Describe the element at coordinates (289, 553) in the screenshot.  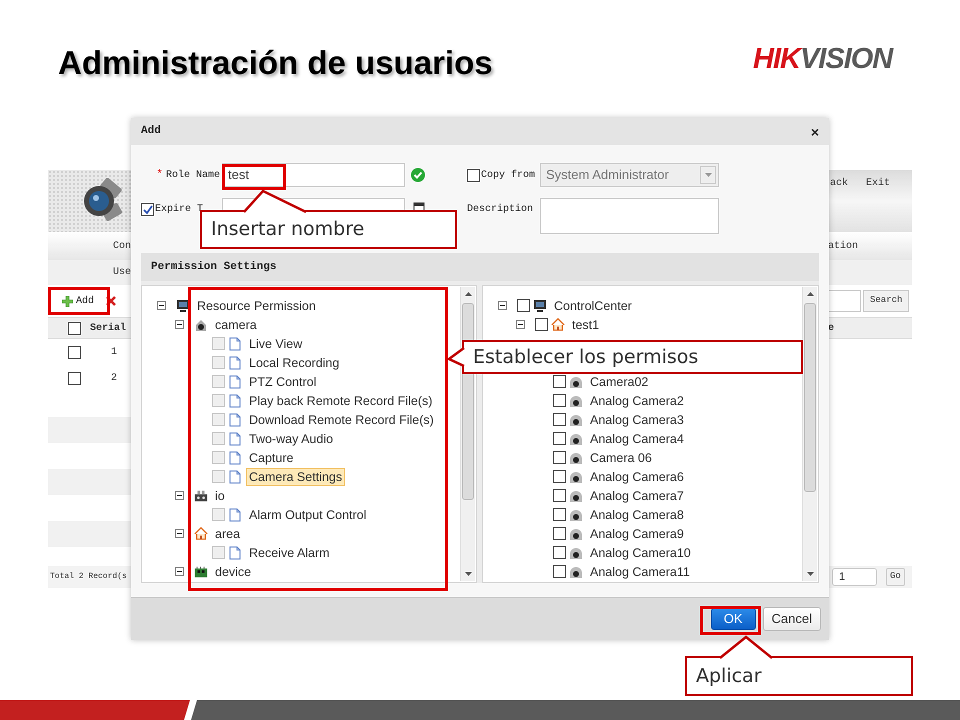
I see `tree-item: Receive Alarm` at that location.